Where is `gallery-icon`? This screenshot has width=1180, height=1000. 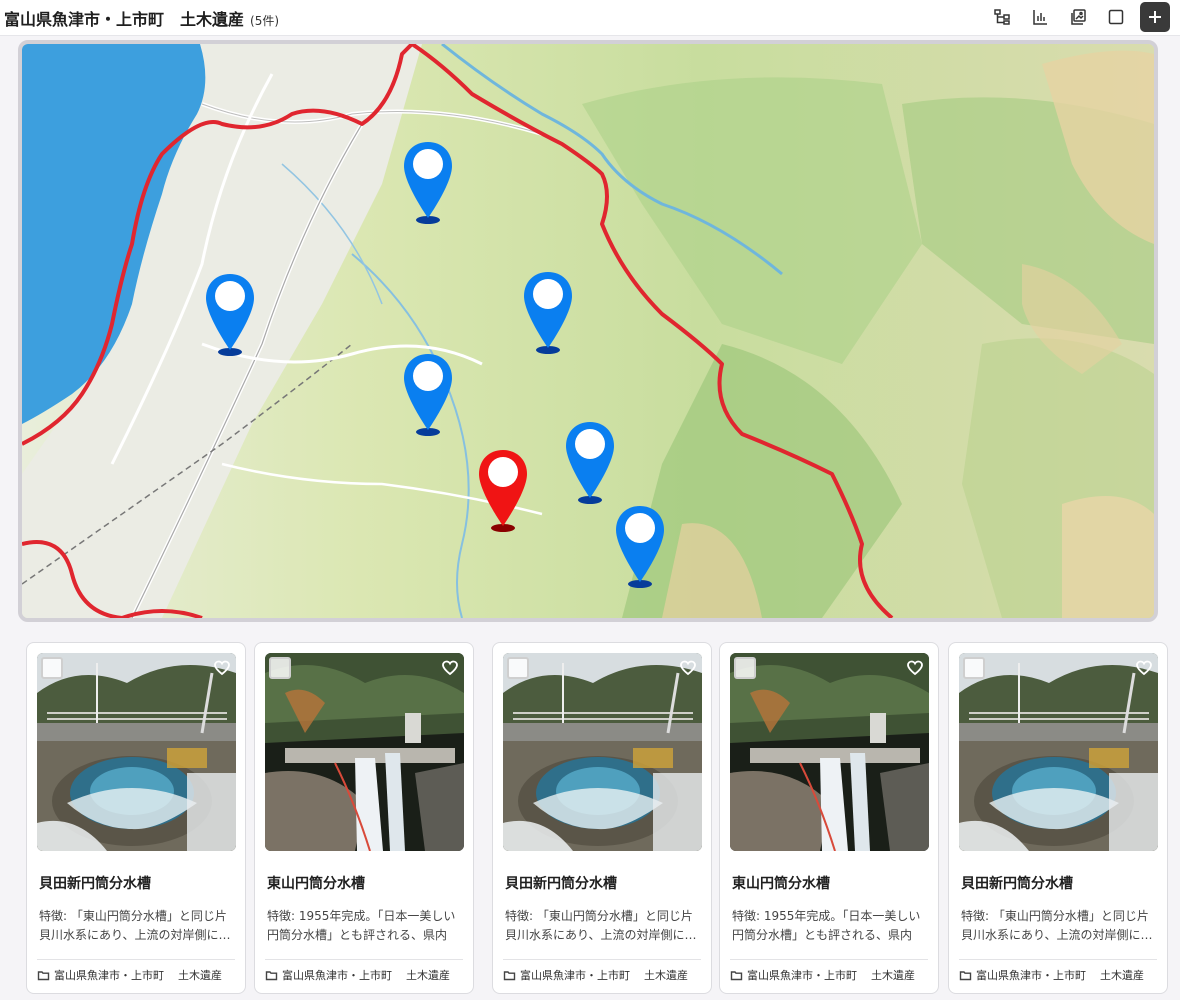
gallery-icon is located at coordinates (1078, 17).